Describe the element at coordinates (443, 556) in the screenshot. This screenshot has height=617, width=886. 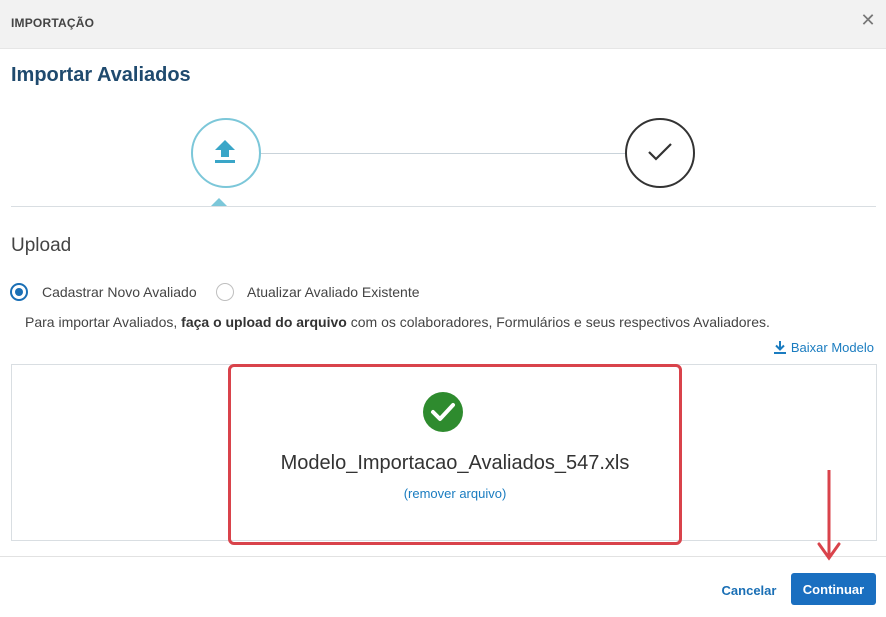
I see `footer-divider` at that location.